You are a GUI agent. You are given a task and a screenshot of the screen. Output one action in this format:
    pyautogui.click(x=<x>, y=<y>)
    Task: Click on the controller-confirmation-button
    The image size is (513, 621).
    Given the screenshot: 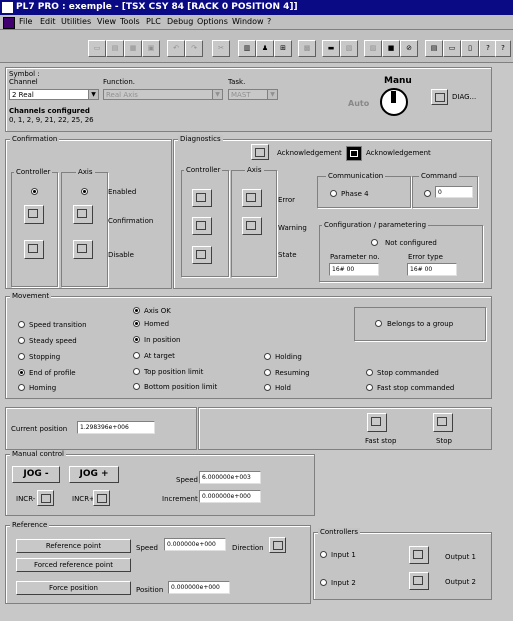 What is the action you would take?
    pyautogui.click(x=34, y=214)
    